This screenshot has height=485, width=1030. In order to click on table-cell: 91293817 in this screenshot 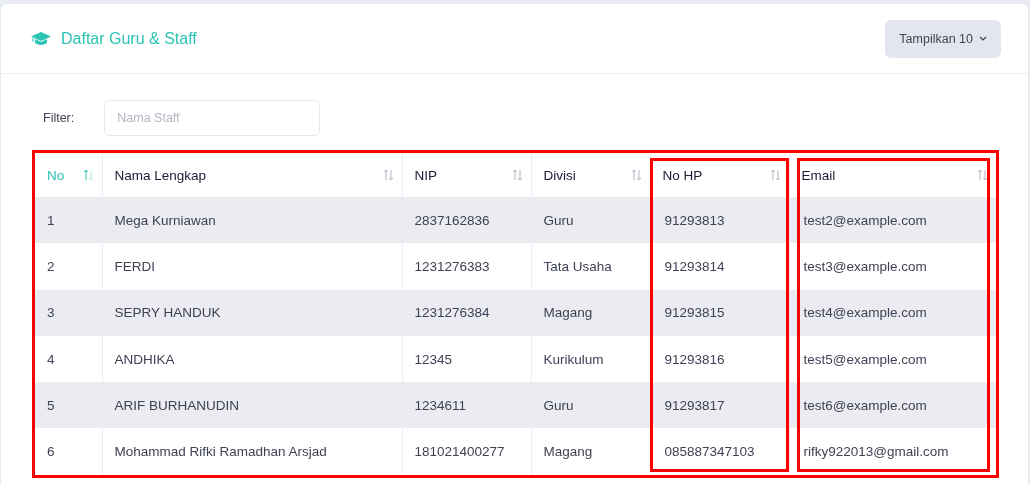, I will do `click(694, 405)`.